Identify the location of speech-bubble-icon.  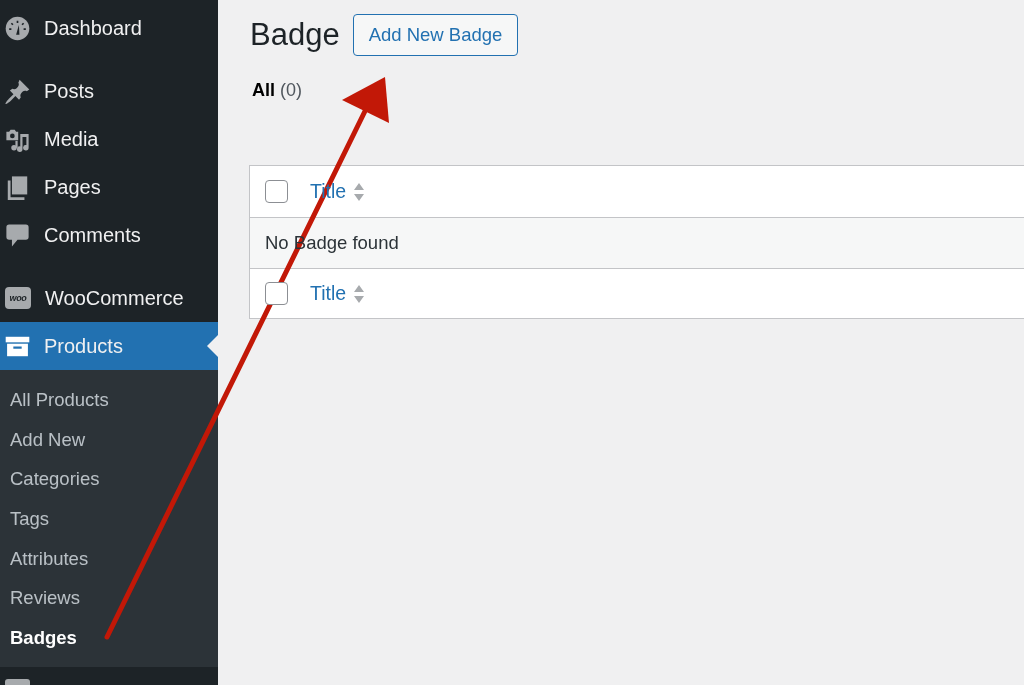
(17, 235).